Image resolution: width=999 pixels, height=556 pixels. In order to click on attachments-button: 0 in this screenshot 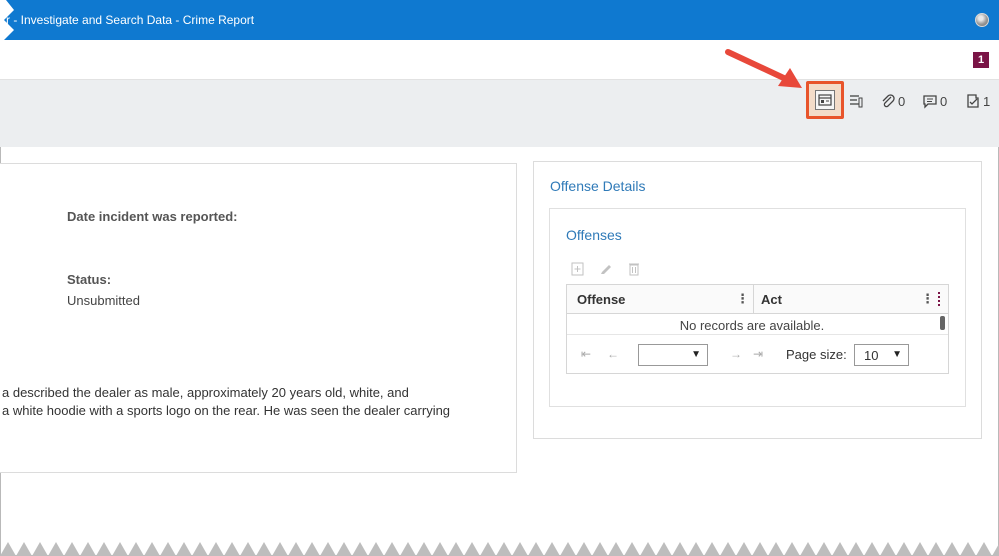, I will do `click(892, 101)`.